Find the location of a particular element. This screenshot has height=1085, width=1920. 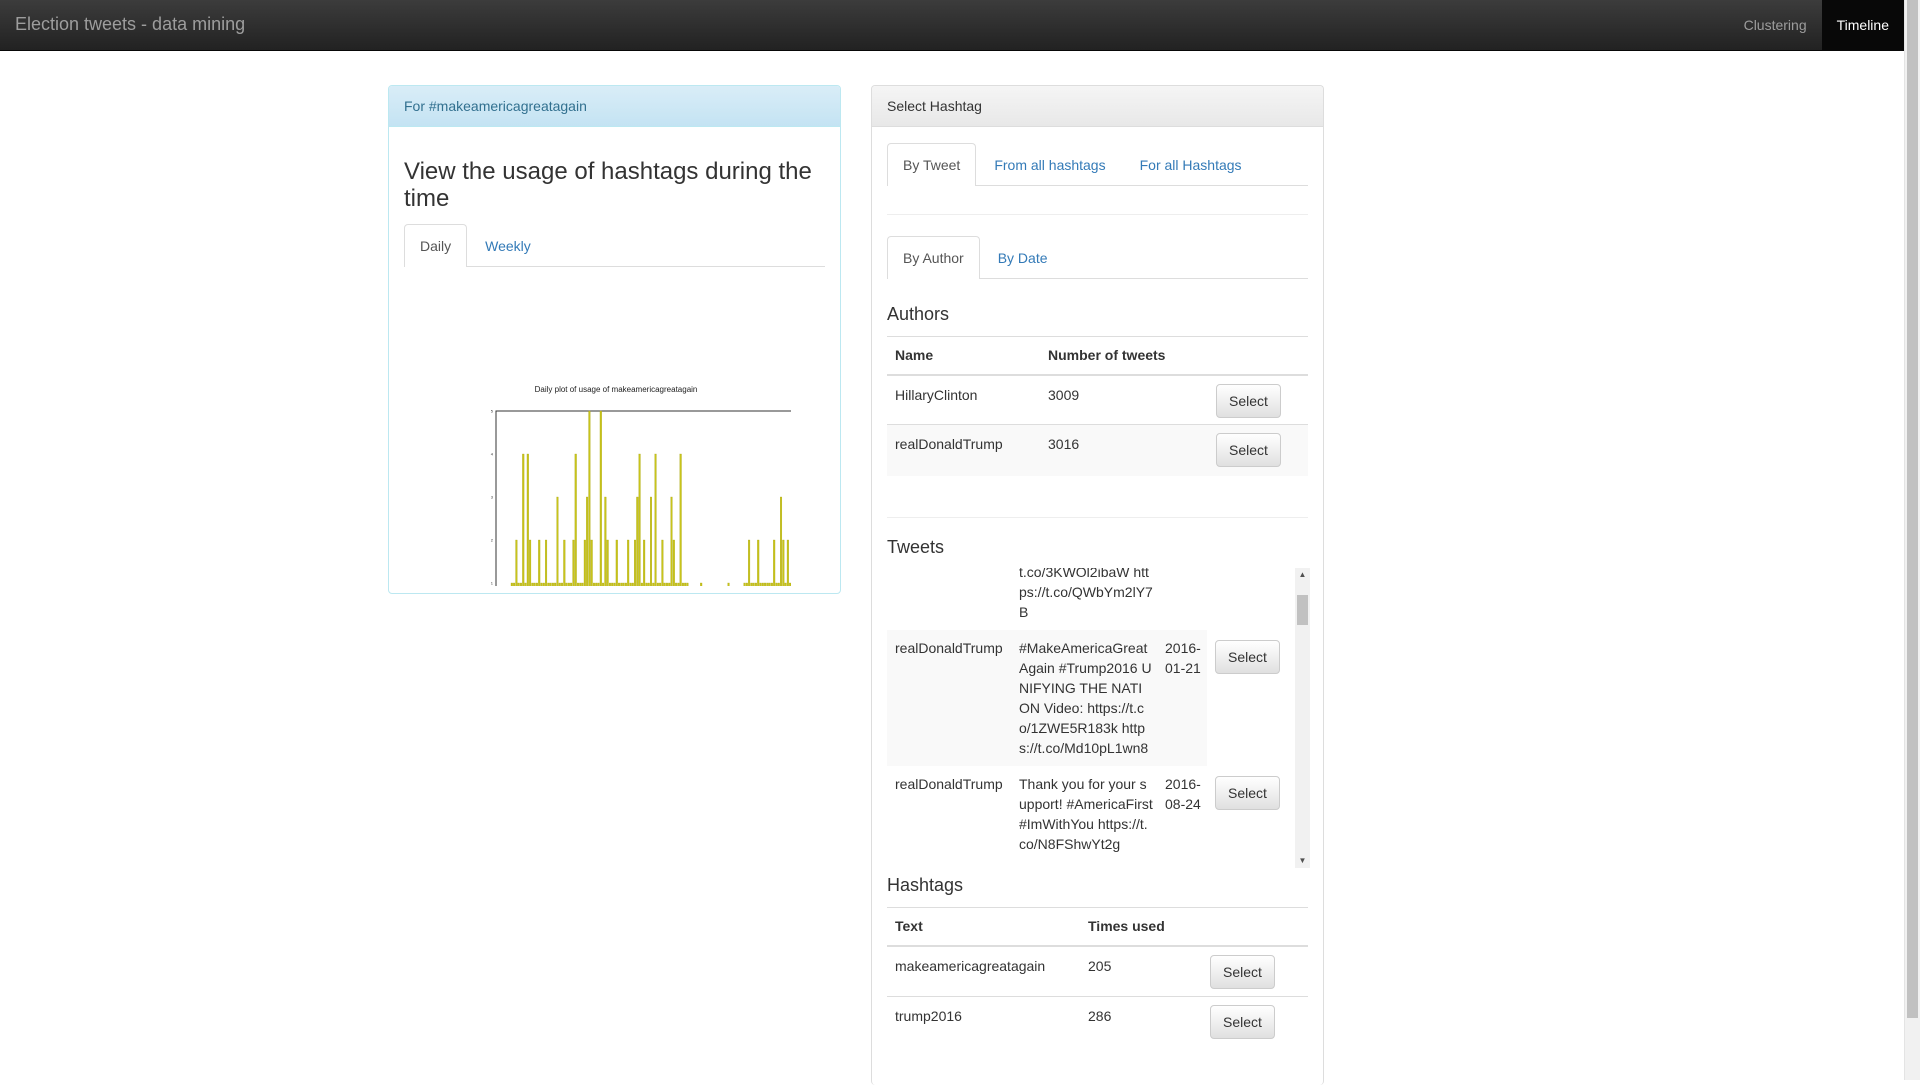

tweet-filter-tabs: By Author By Date is located at coordinates (1097, 257).